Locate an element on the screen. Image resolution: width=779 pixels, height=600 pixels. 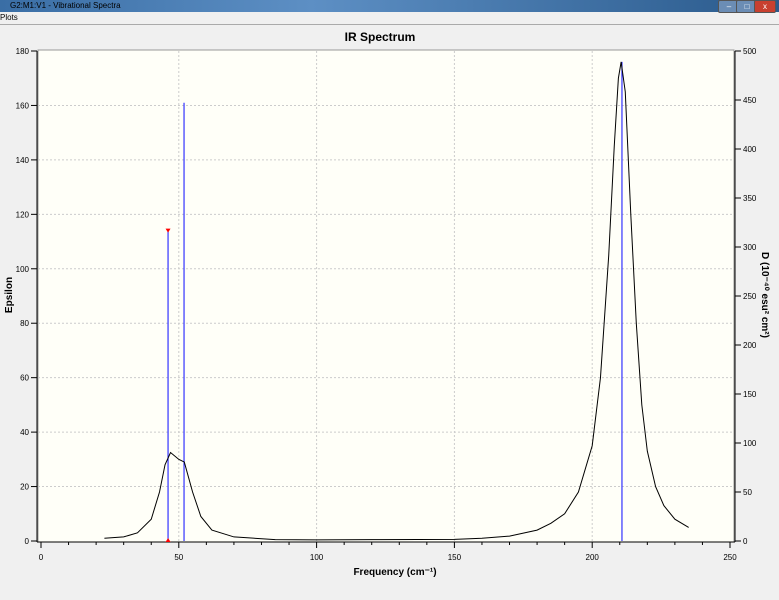
chart-title: IR Spectrum is located at coordinates (380, 37).